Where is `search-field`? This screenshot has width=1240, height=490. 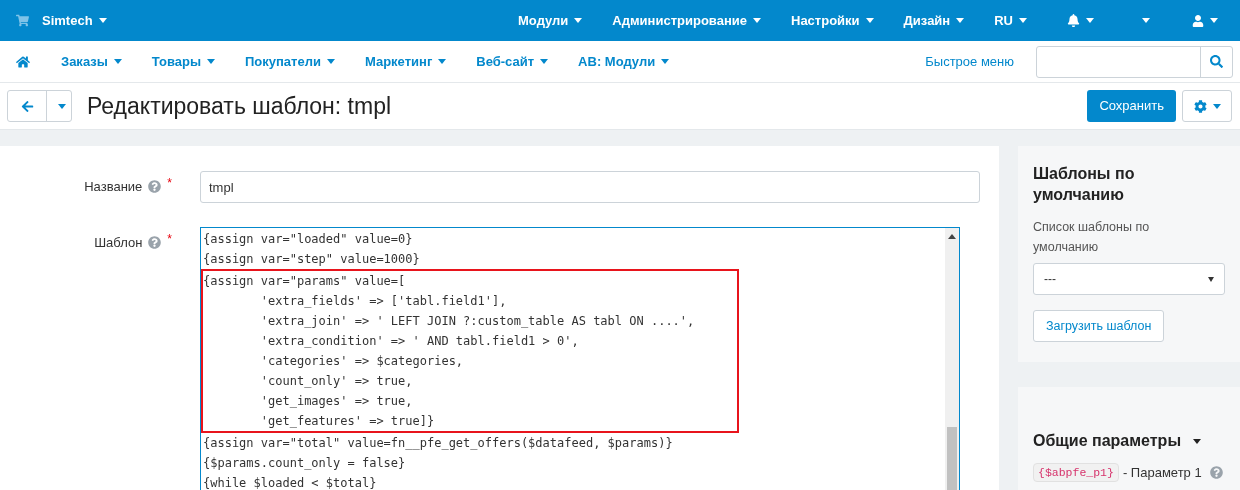
search-field is located at coordinates (1134, 61).